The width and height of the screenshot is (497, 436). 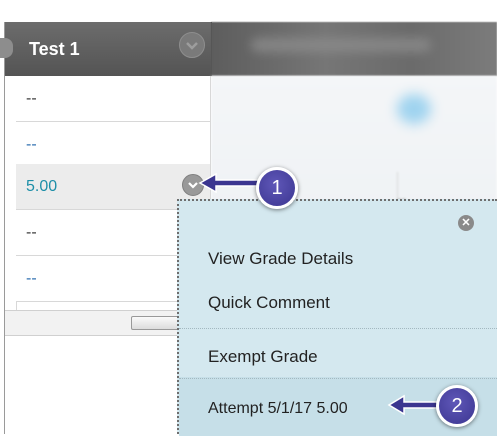 What do you see at coordinates (263, 357) in the screenshot?
I see `menu-item-exempt-grade: Exempt Grade` at bounding box center [263, 357].